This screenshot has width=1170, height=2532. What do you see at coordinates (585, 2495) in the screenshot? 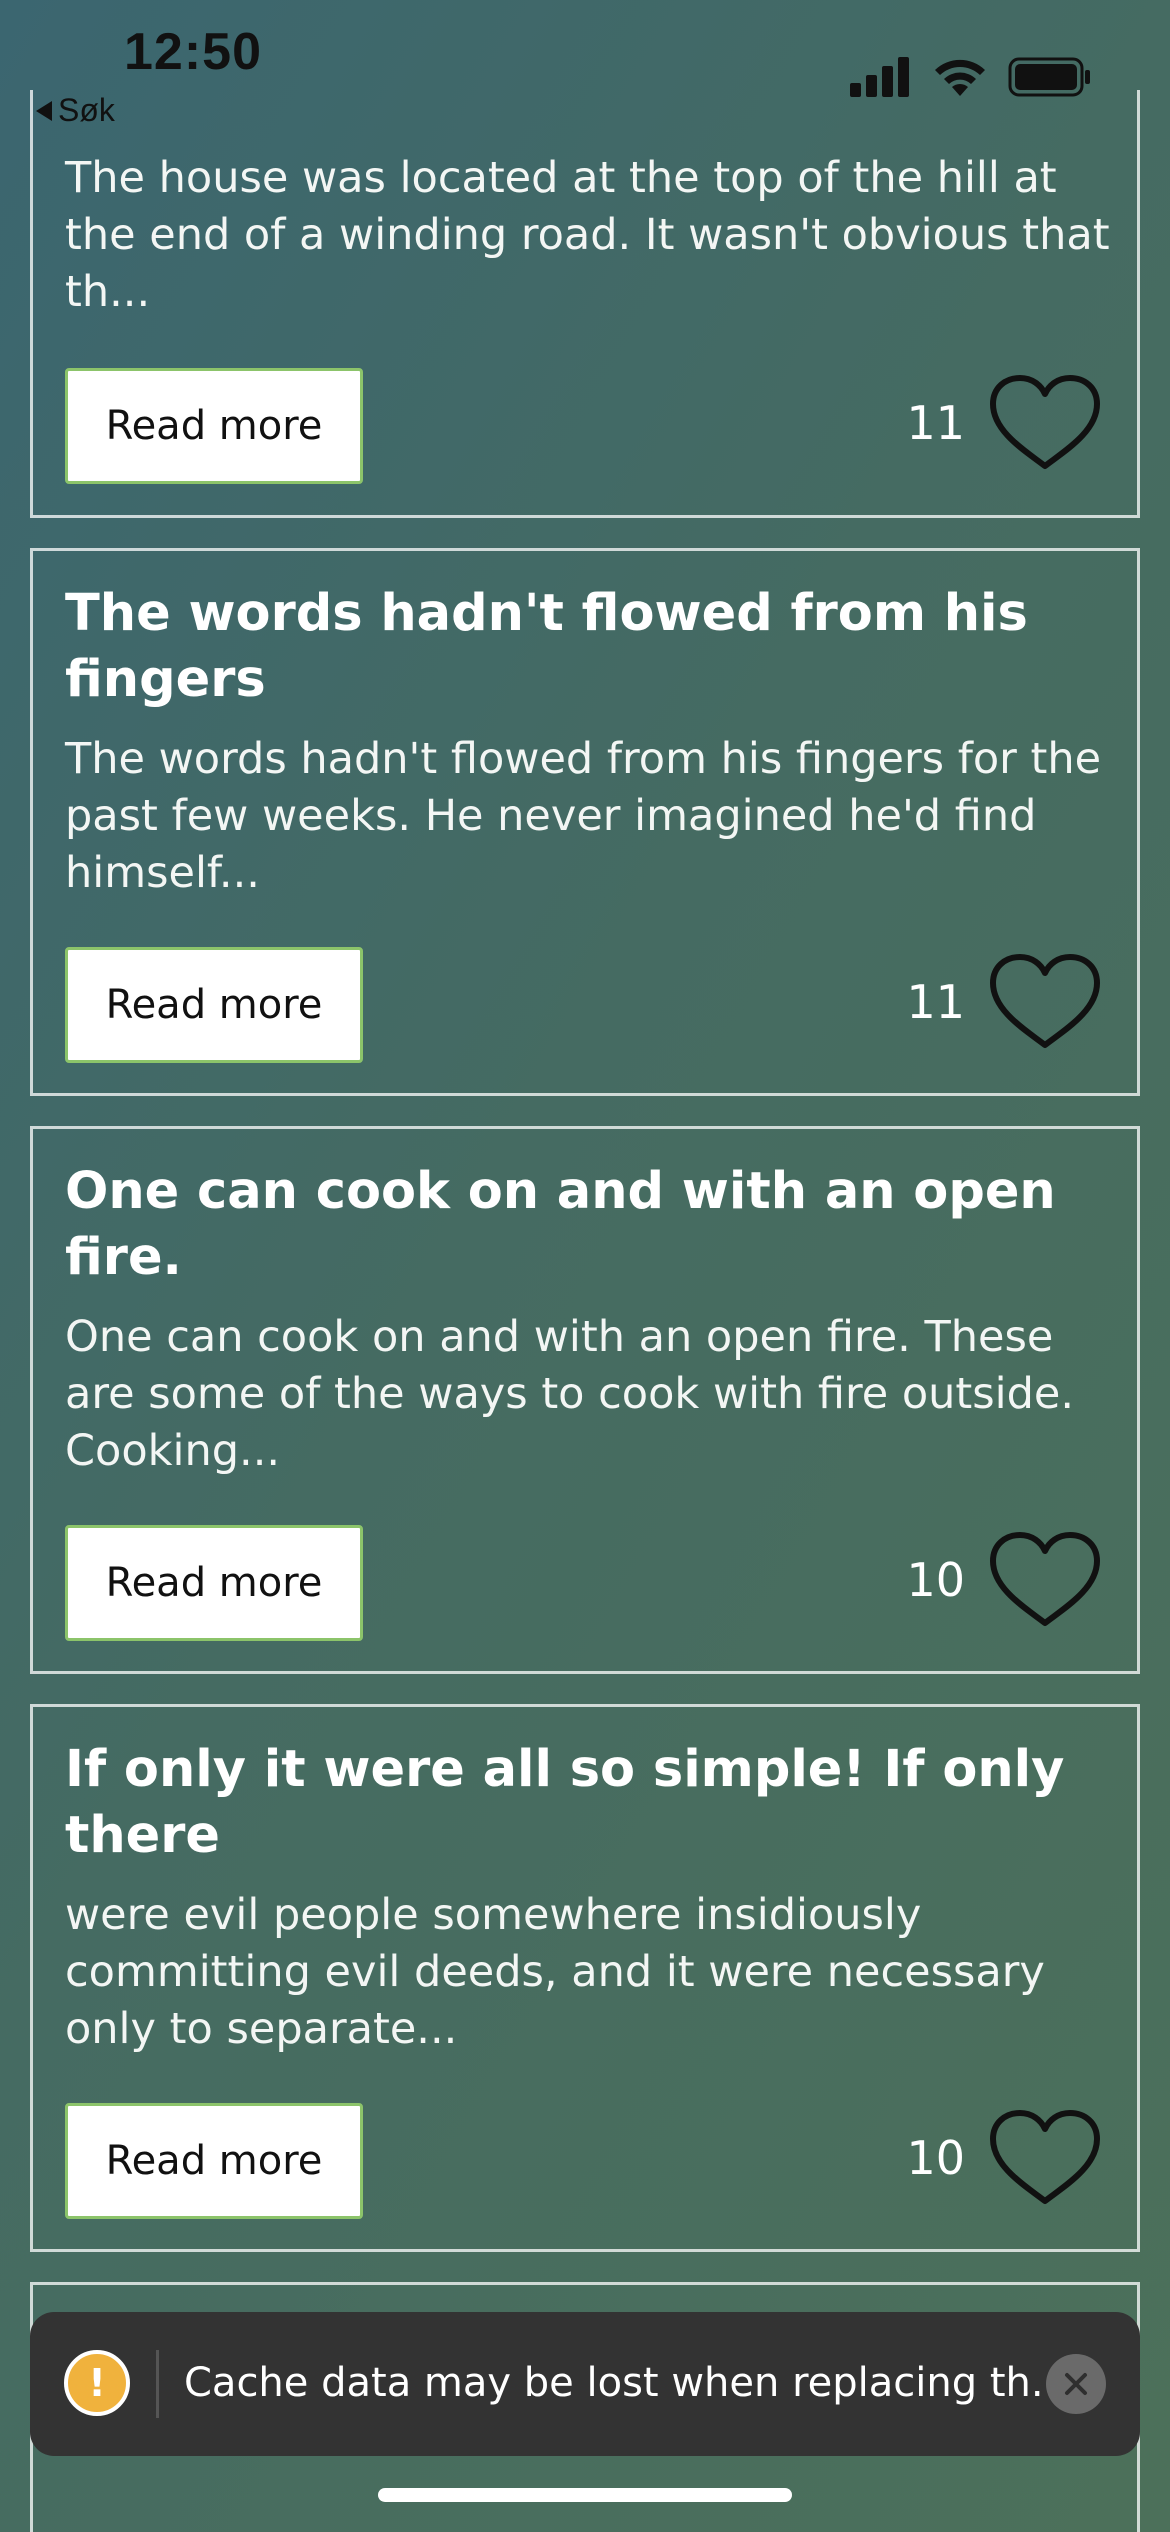
I see `home-indicator` at bounding box center [585, 2495].